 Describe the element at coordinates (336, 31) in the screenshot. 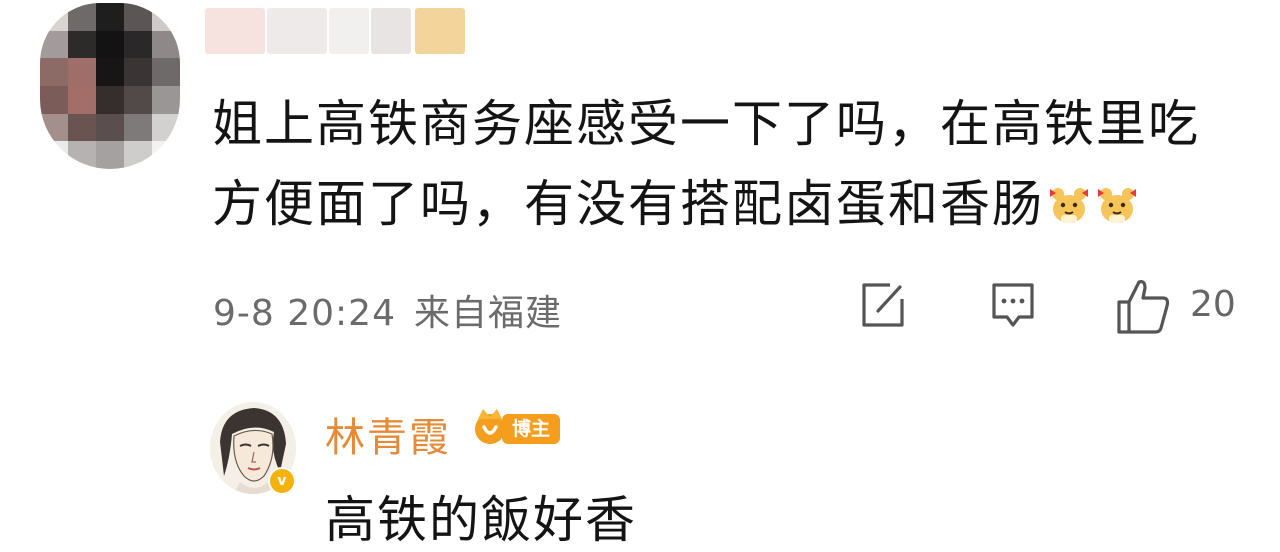

I see `commenter-name-blurred` at that location.